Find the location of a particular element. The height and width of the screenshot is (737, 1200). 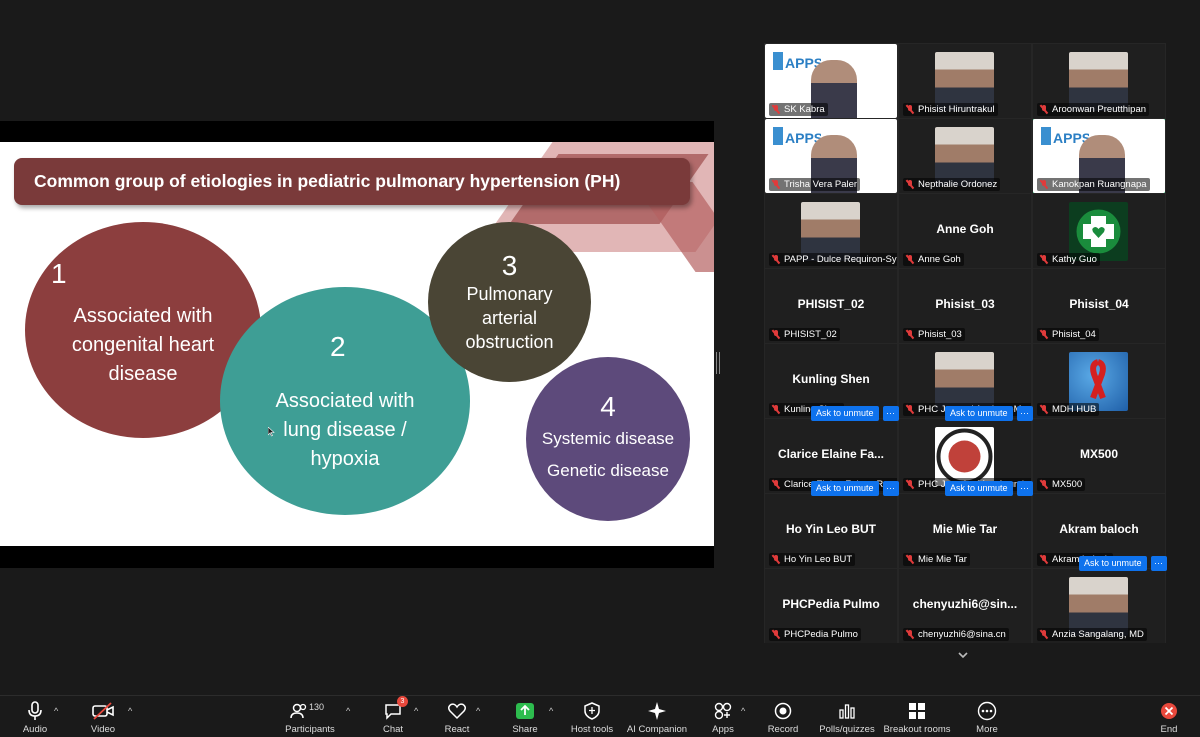

participant-name: MX500 is located at coordinates (1067, 484).